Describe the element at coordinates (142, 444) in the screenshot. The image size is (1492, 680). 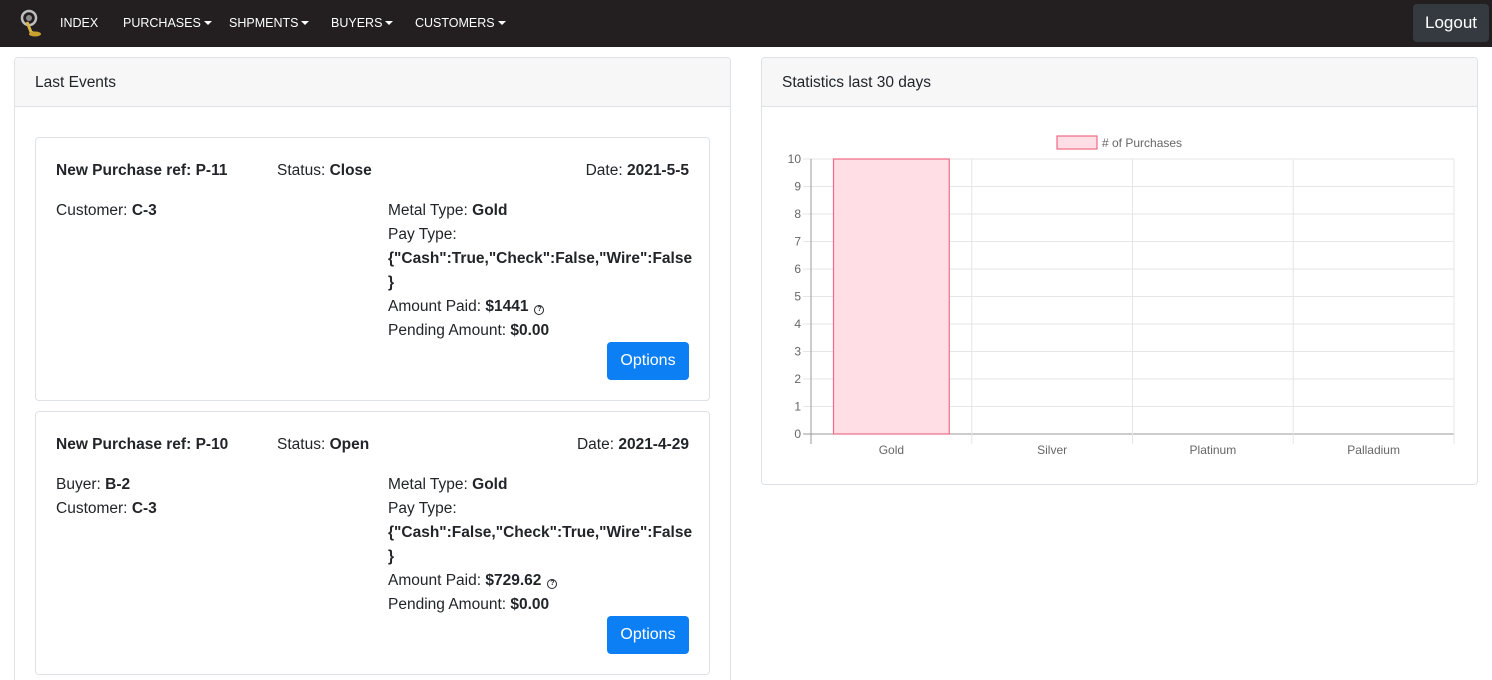
I see `purchase-ref: New Purchase ref: P-10` at that location.